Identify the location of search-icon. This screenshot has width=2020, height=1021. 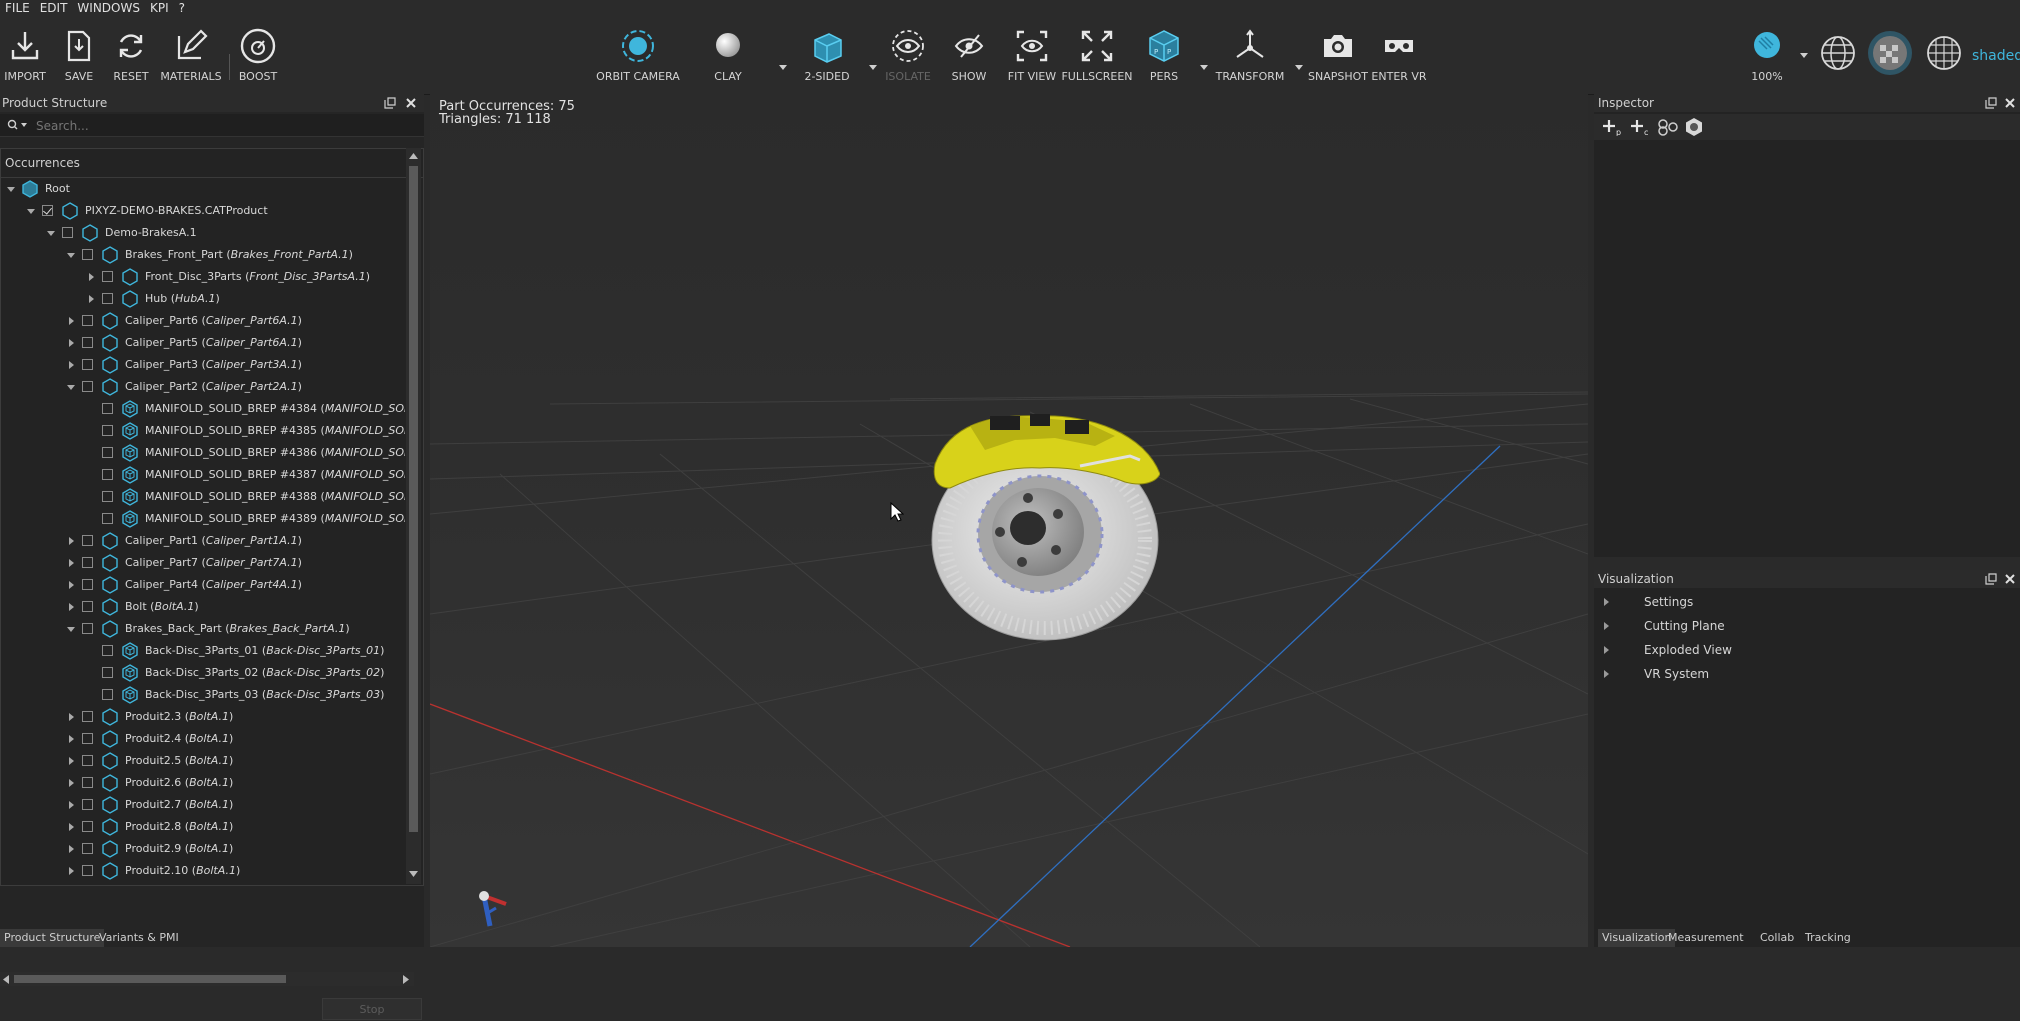
(18, 125).